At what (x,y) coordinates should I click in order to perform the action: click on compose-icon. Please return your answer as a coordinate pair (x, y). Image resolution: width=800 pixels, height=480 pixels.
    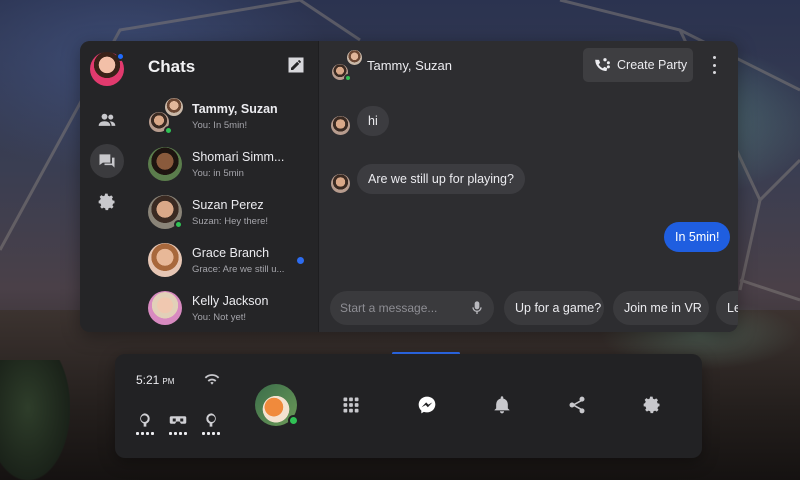
    Looking at the image, I should click on (296, 65).